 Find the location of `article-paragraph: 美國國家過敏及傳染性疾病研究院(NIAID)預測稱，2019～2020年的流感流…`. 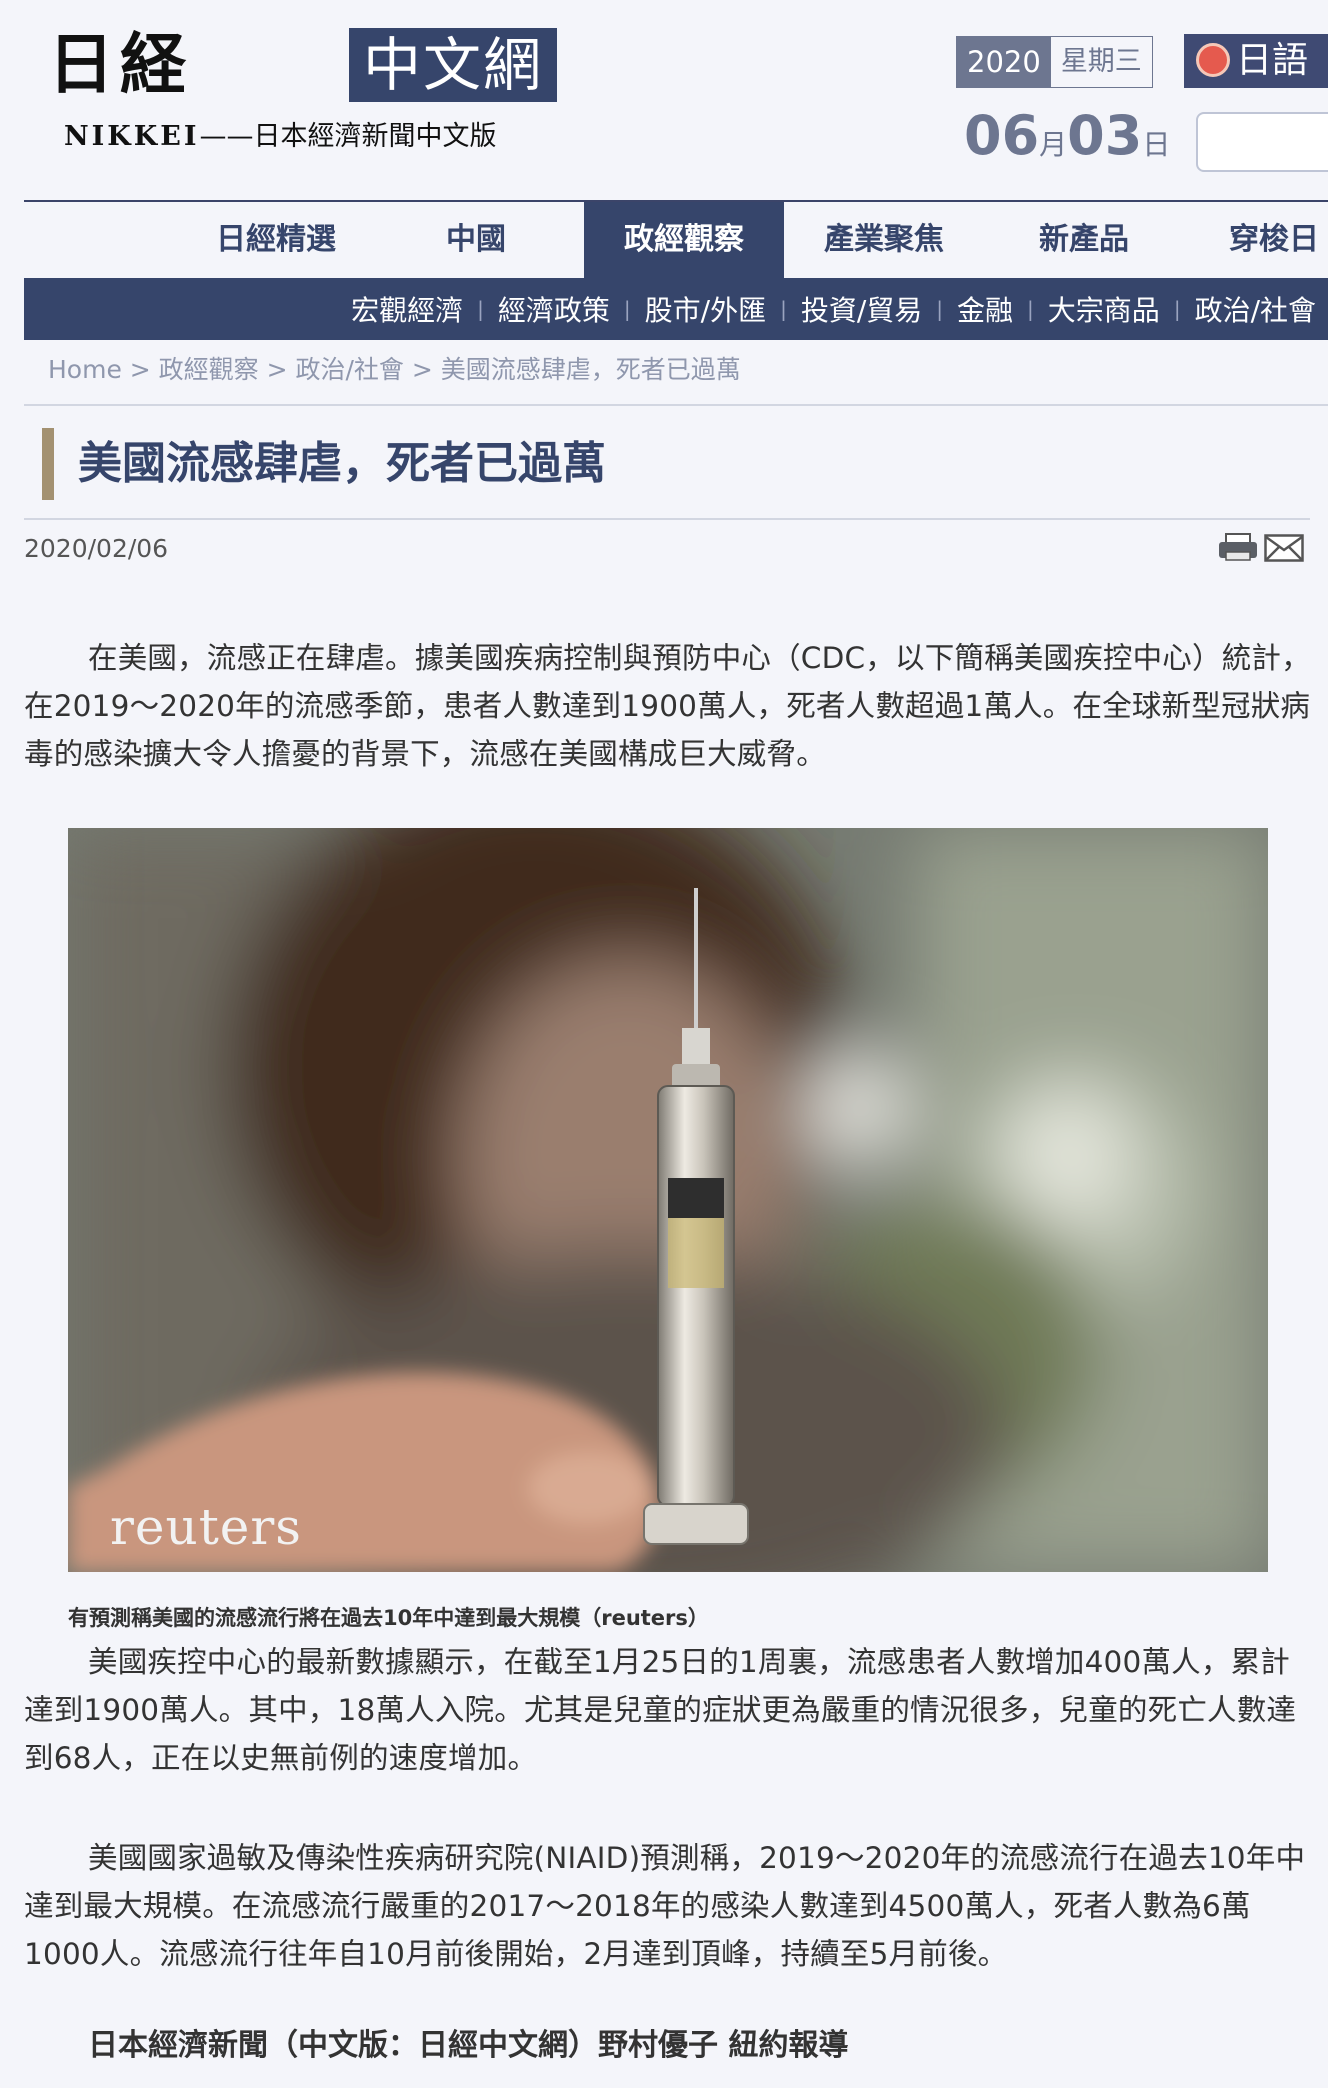

article-paragraph: 美國國家過敏及傳染性疾病研究院(NIAID)預測稱，2019～2020年的流感流… is located at coordinates (665, 1906).